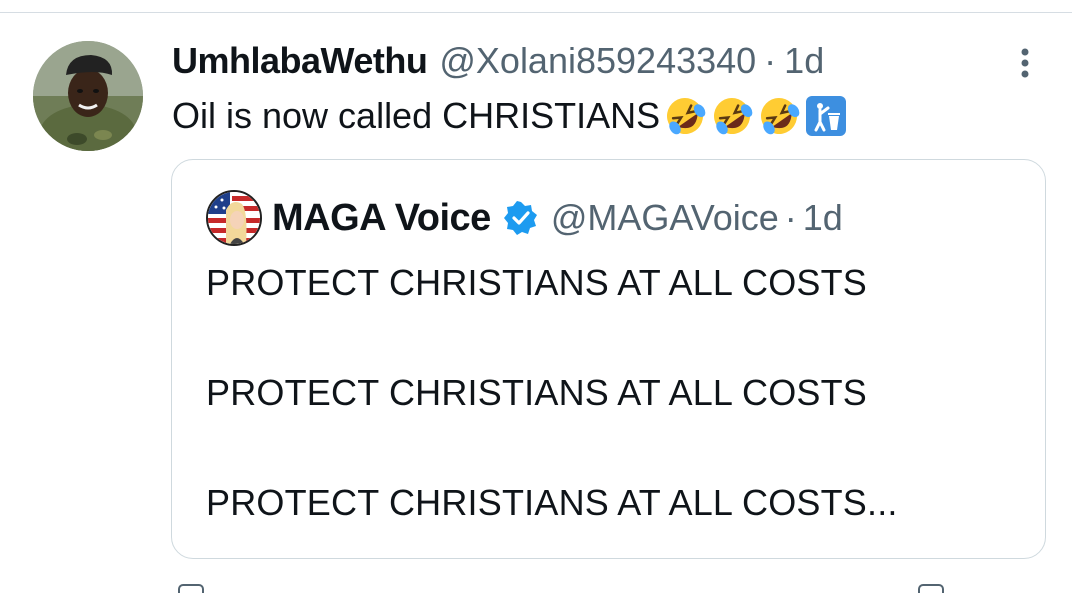 This screenshot has width=1072, height=593. What do you see at coordinates (665, 218) in the screenshot?
I see `quoted-author-handle: @MAGAVoice` at bounding box center [665, 218].